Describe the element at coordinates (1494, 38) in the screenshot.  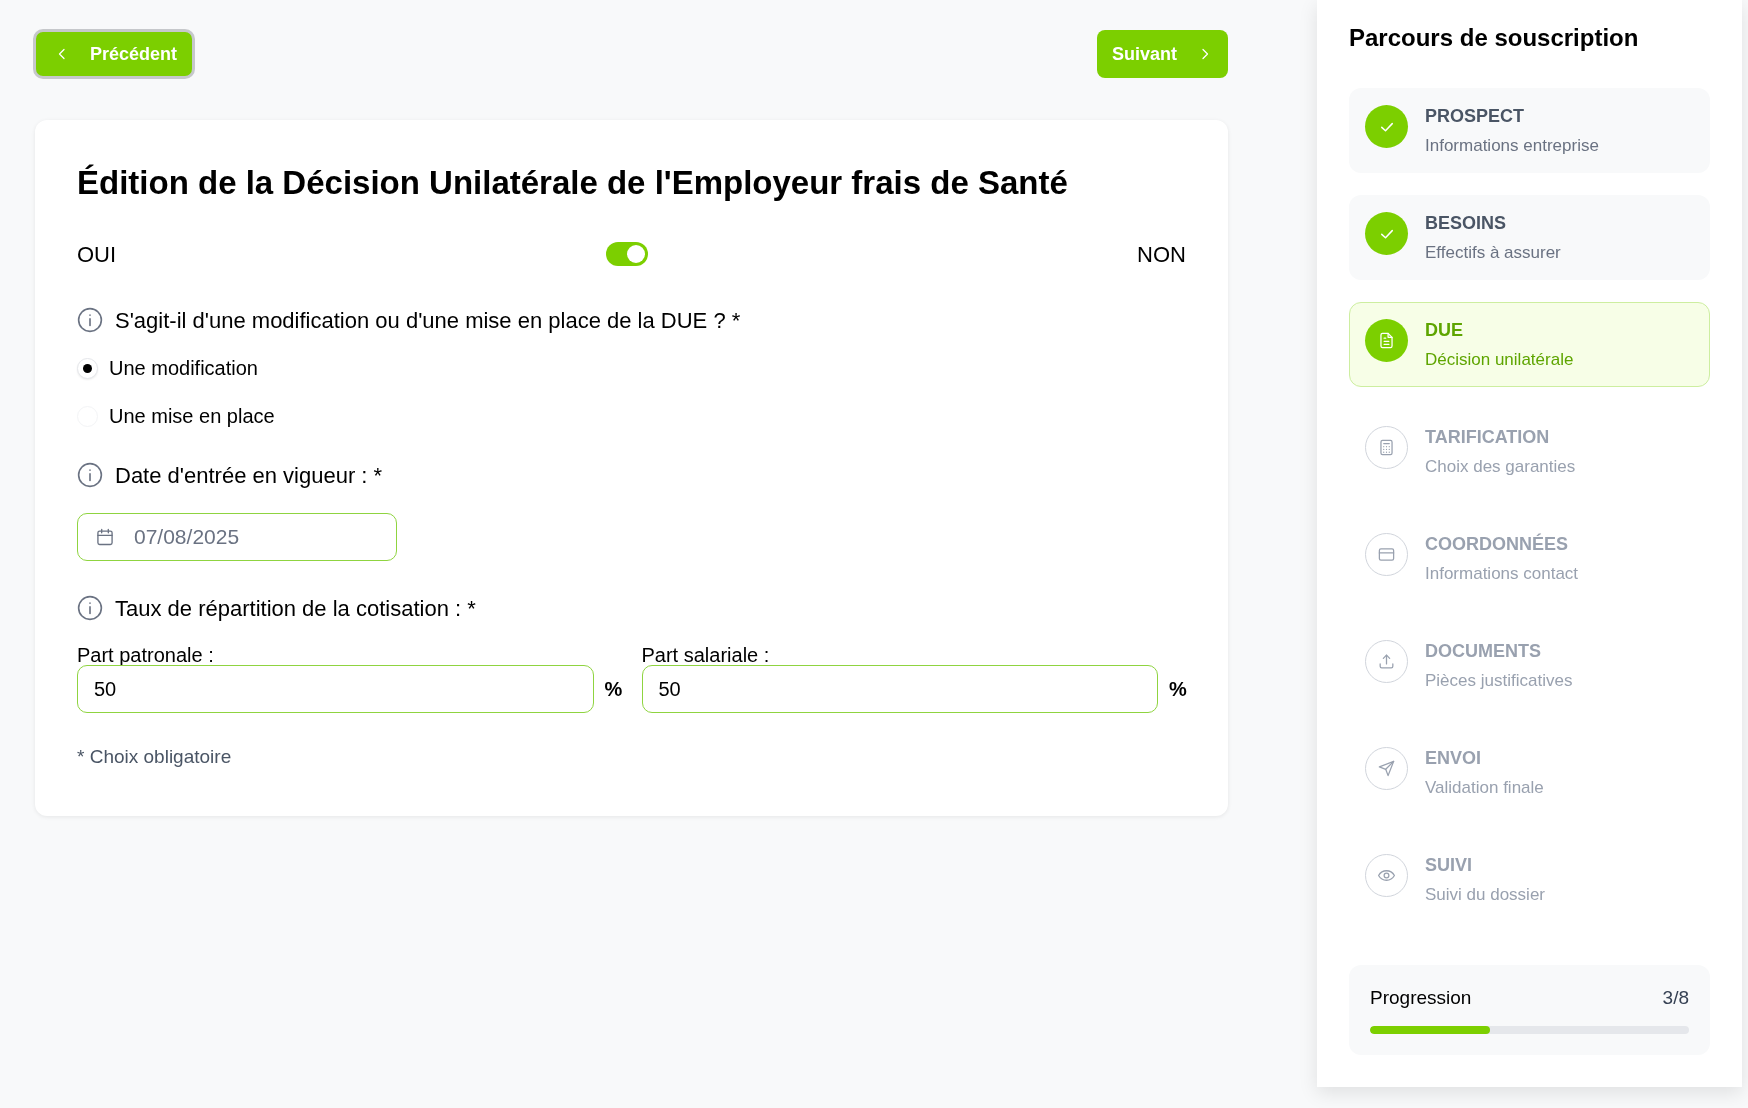
I see `sidebar-title: Parcours de souscription` at that location.